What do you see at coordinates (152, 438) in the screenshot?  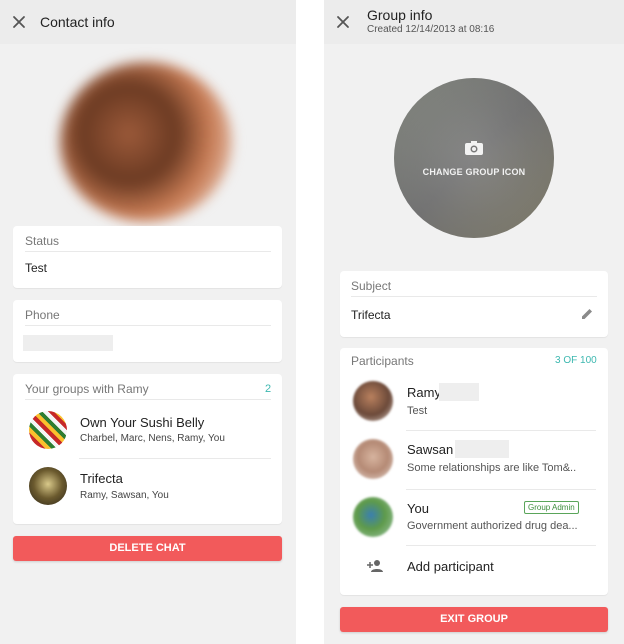 I see `group-members: Charbel, Marc, Nens, Ramy, You` at bounding box center [152, 438].